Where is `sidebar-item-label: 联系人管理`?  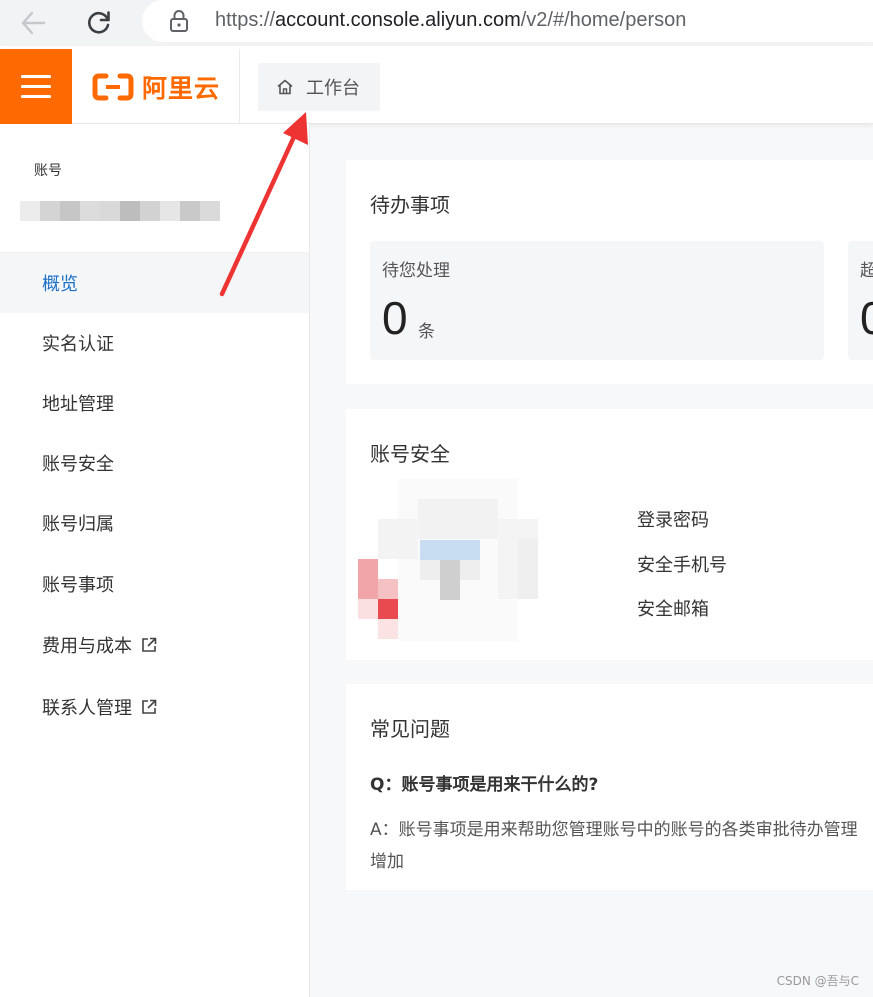
sidebar-item-label: 联系人管理 is located at coordinates (87, 708).